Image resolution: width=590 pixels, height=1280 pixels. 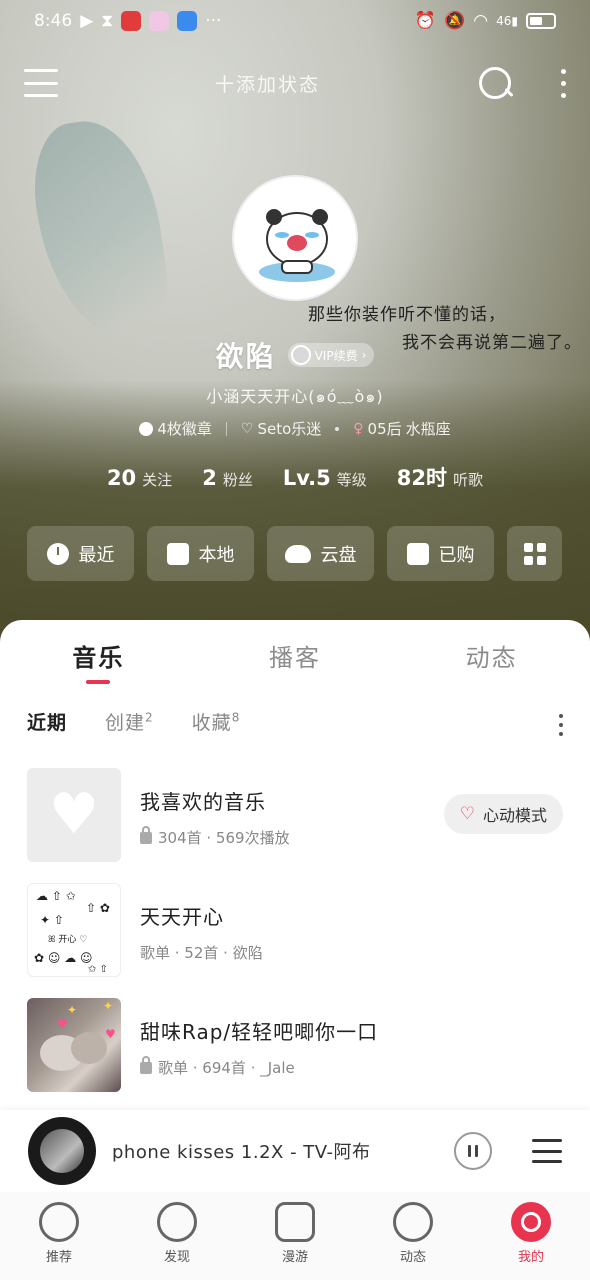 What do you see at coordinates (57, 553) in the screenshot?
I see `clock-icon` at bounding box center [57, 553].